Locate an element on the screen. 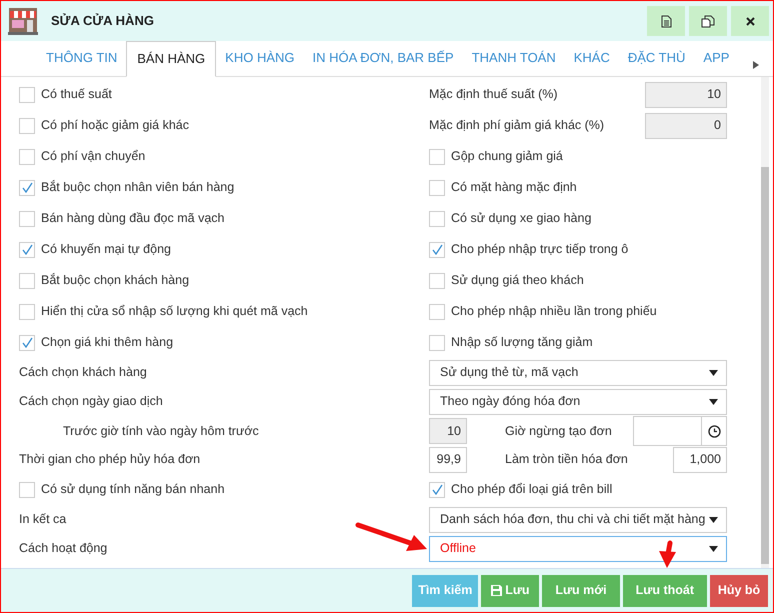 The height and width of the screenshot is (613, 774). action-button: Lưu mới is located at coordinates (581, 590).